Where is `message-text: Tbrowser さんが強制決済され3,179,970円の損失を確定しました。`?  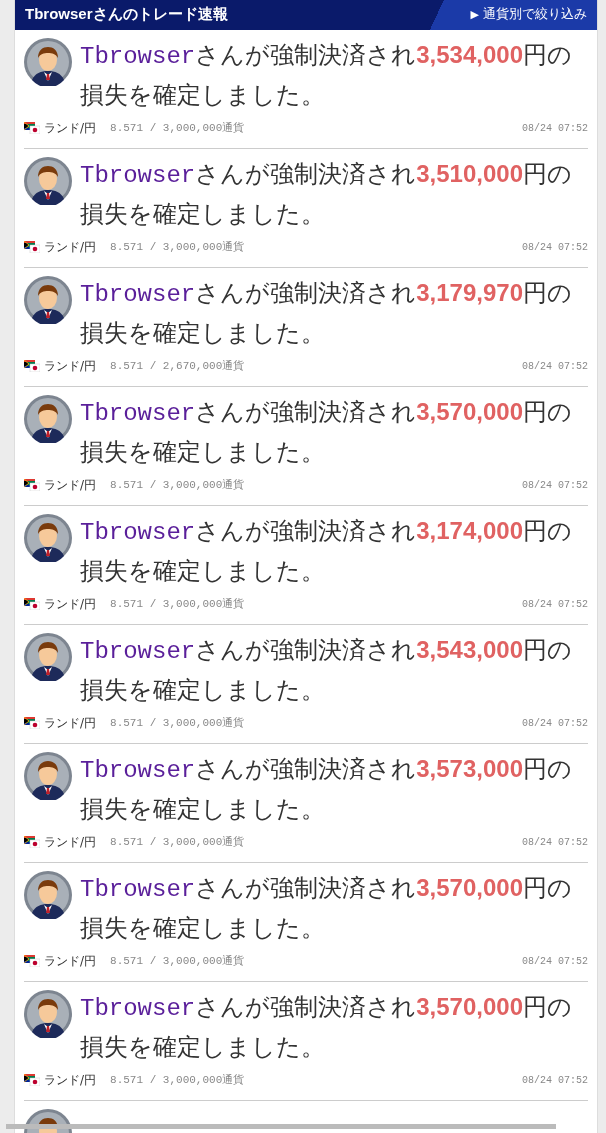 message-text: Tbrowser さんが強制決済され3,179,970円の損失を確定しました。 is located at coordinates (326, 313).